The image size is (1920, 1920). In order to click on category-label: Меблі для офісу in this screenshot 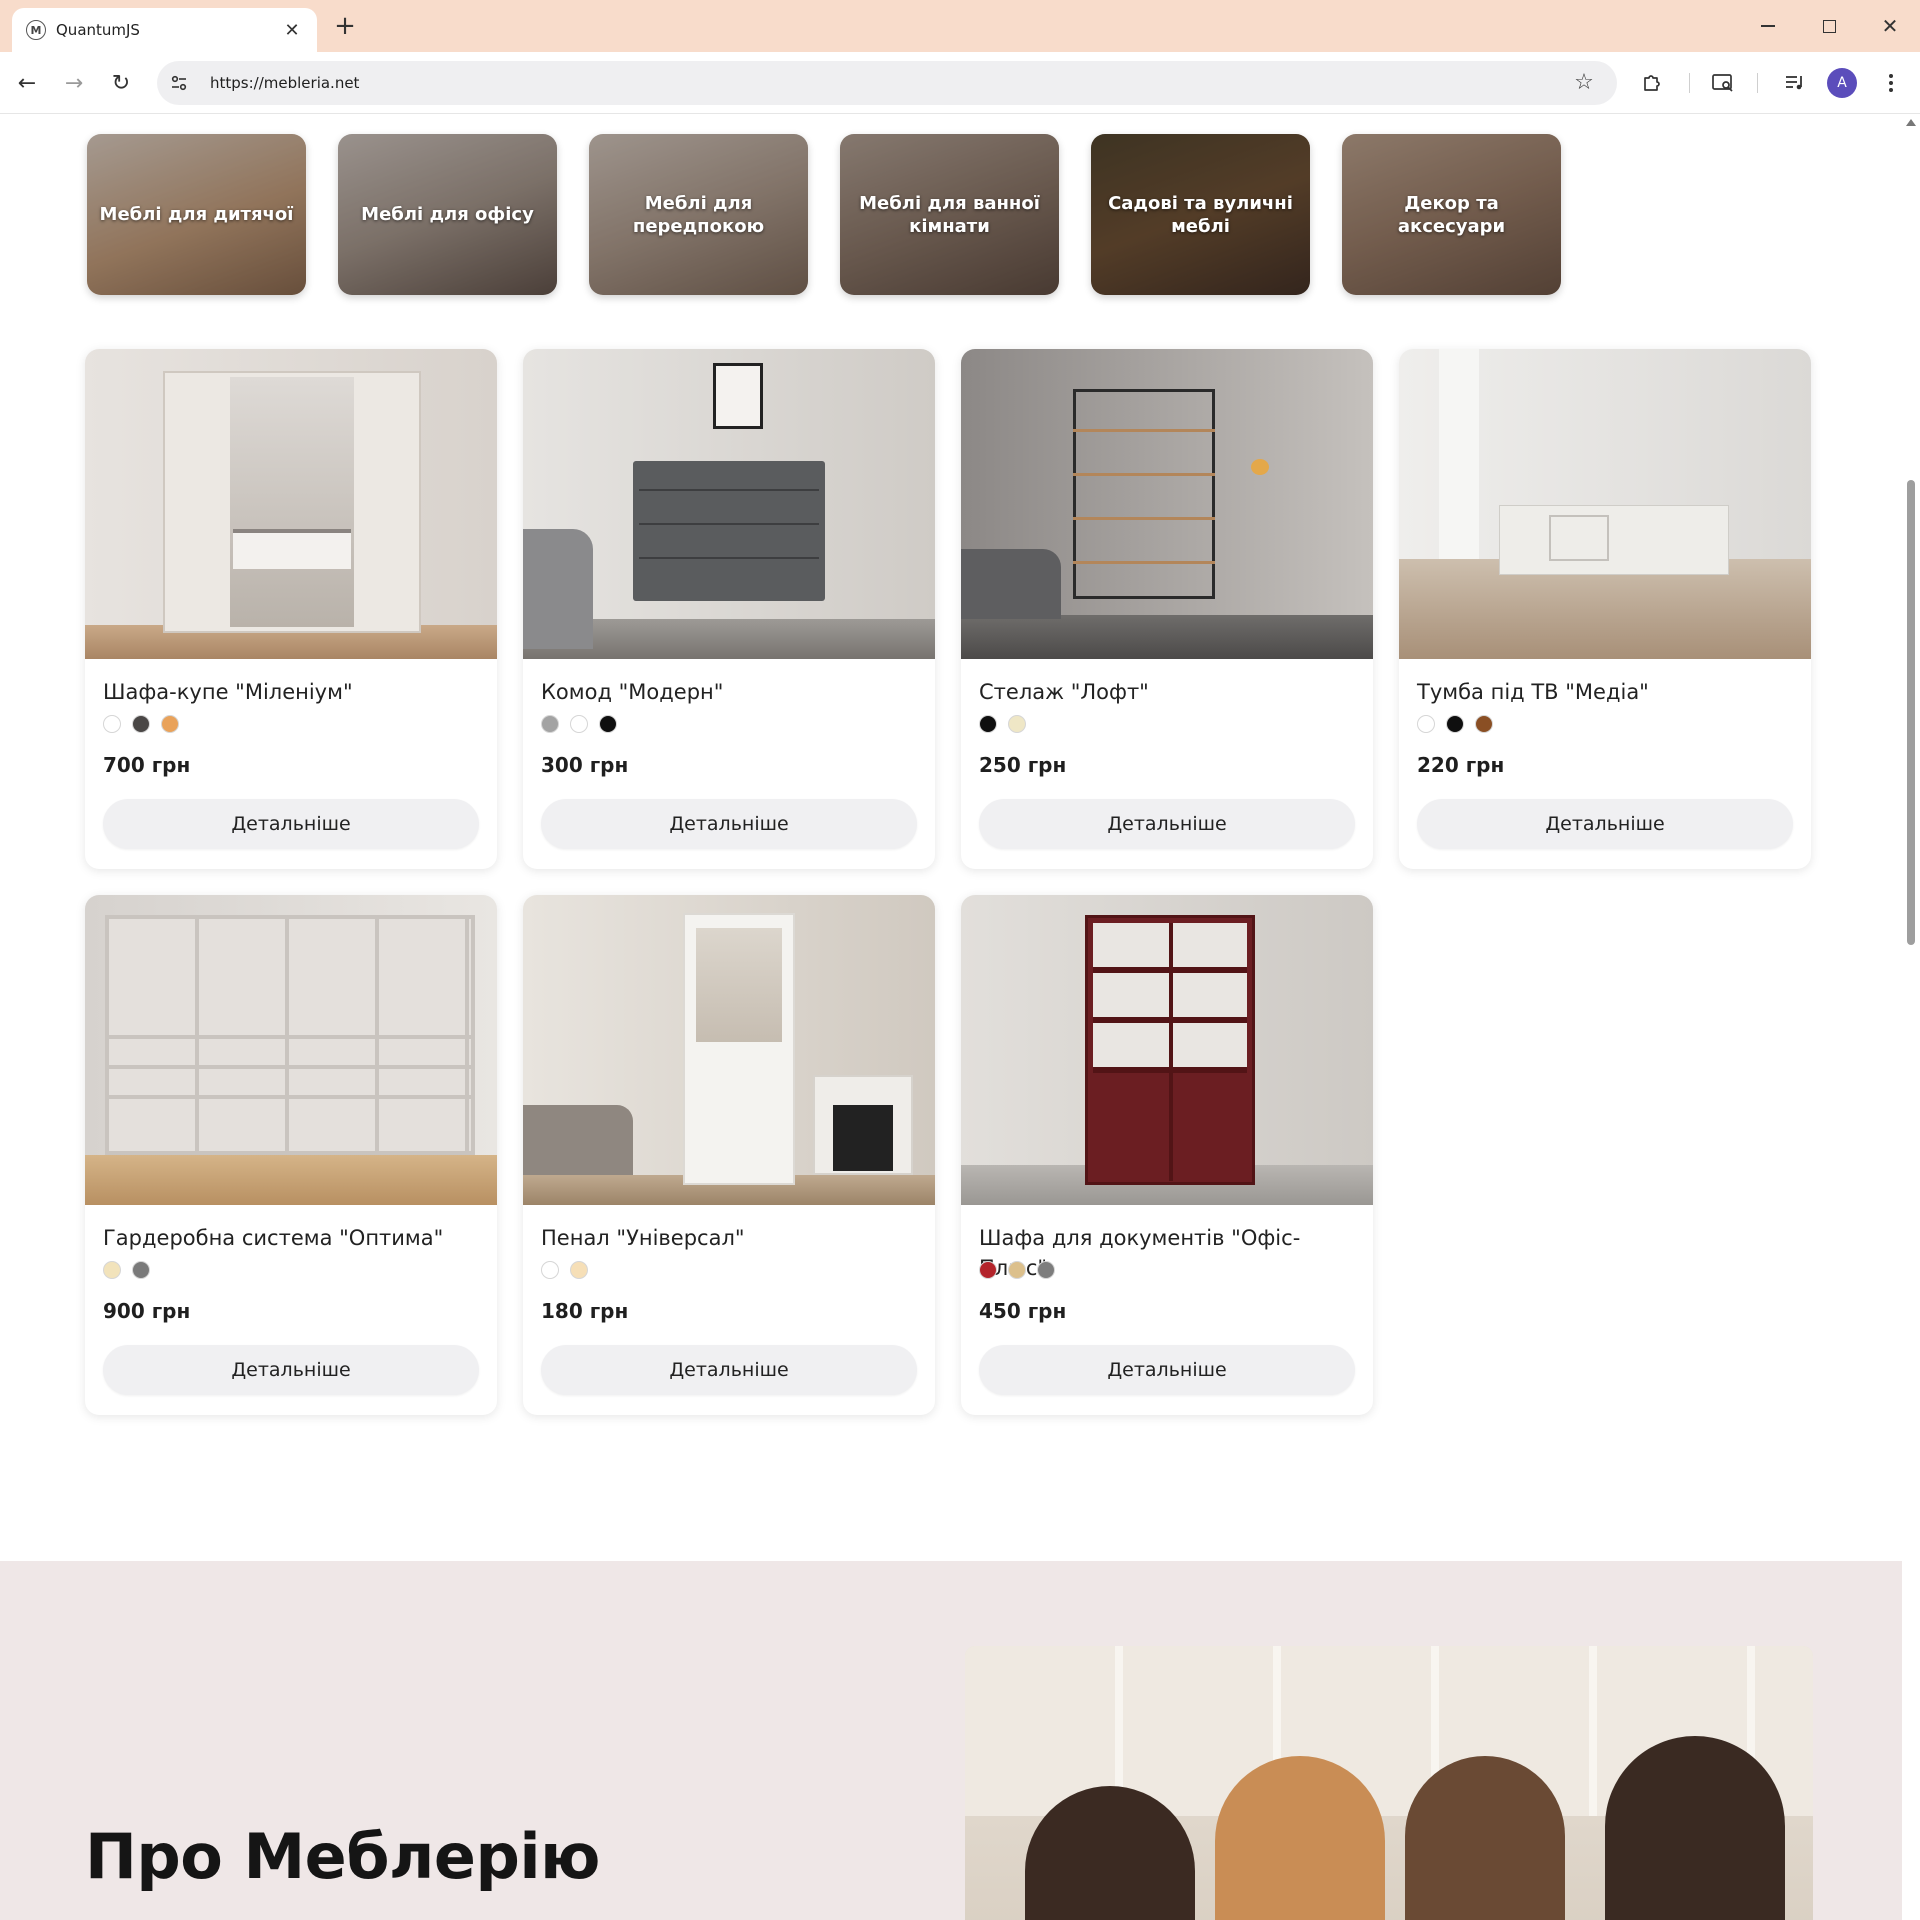, I will do `click(447, 214)`.